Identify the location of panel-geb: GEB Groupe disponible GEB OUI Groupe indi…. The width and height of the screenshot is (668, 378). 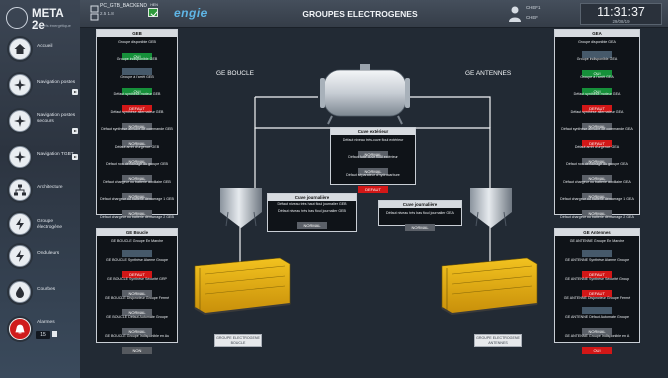
(137, 140).